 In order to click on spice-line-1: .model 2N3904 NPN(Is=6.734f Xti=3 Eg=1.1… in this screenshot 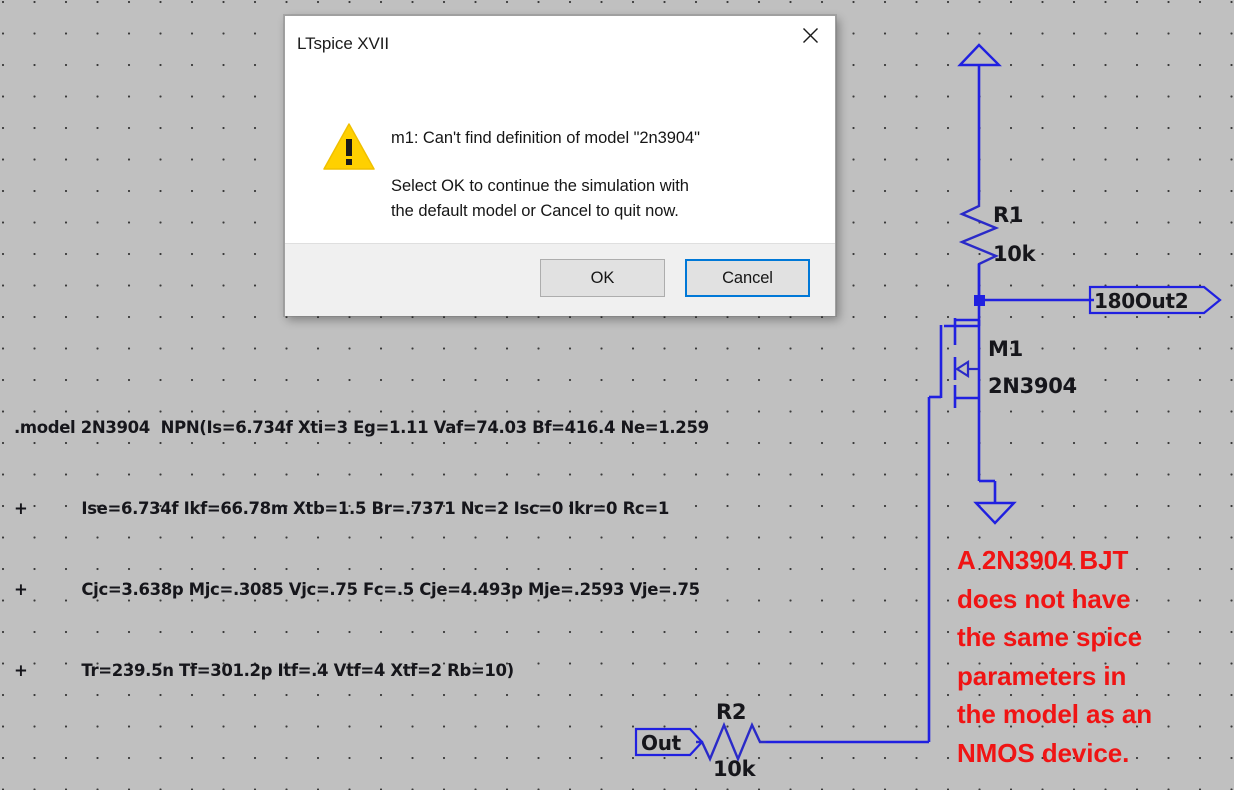, I will do `click(361, 427)`.